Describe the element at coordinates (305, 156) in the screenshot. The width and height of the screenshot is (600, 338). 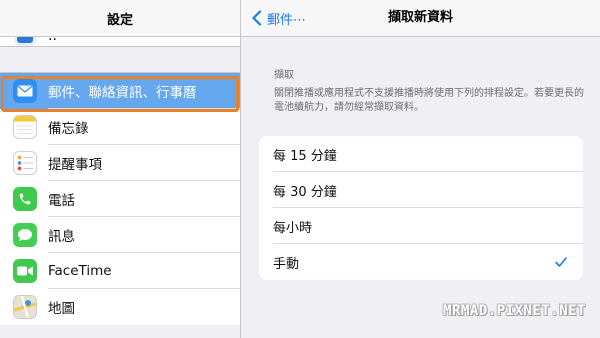
I see `option-label: 每 15 分鐘` at that location.